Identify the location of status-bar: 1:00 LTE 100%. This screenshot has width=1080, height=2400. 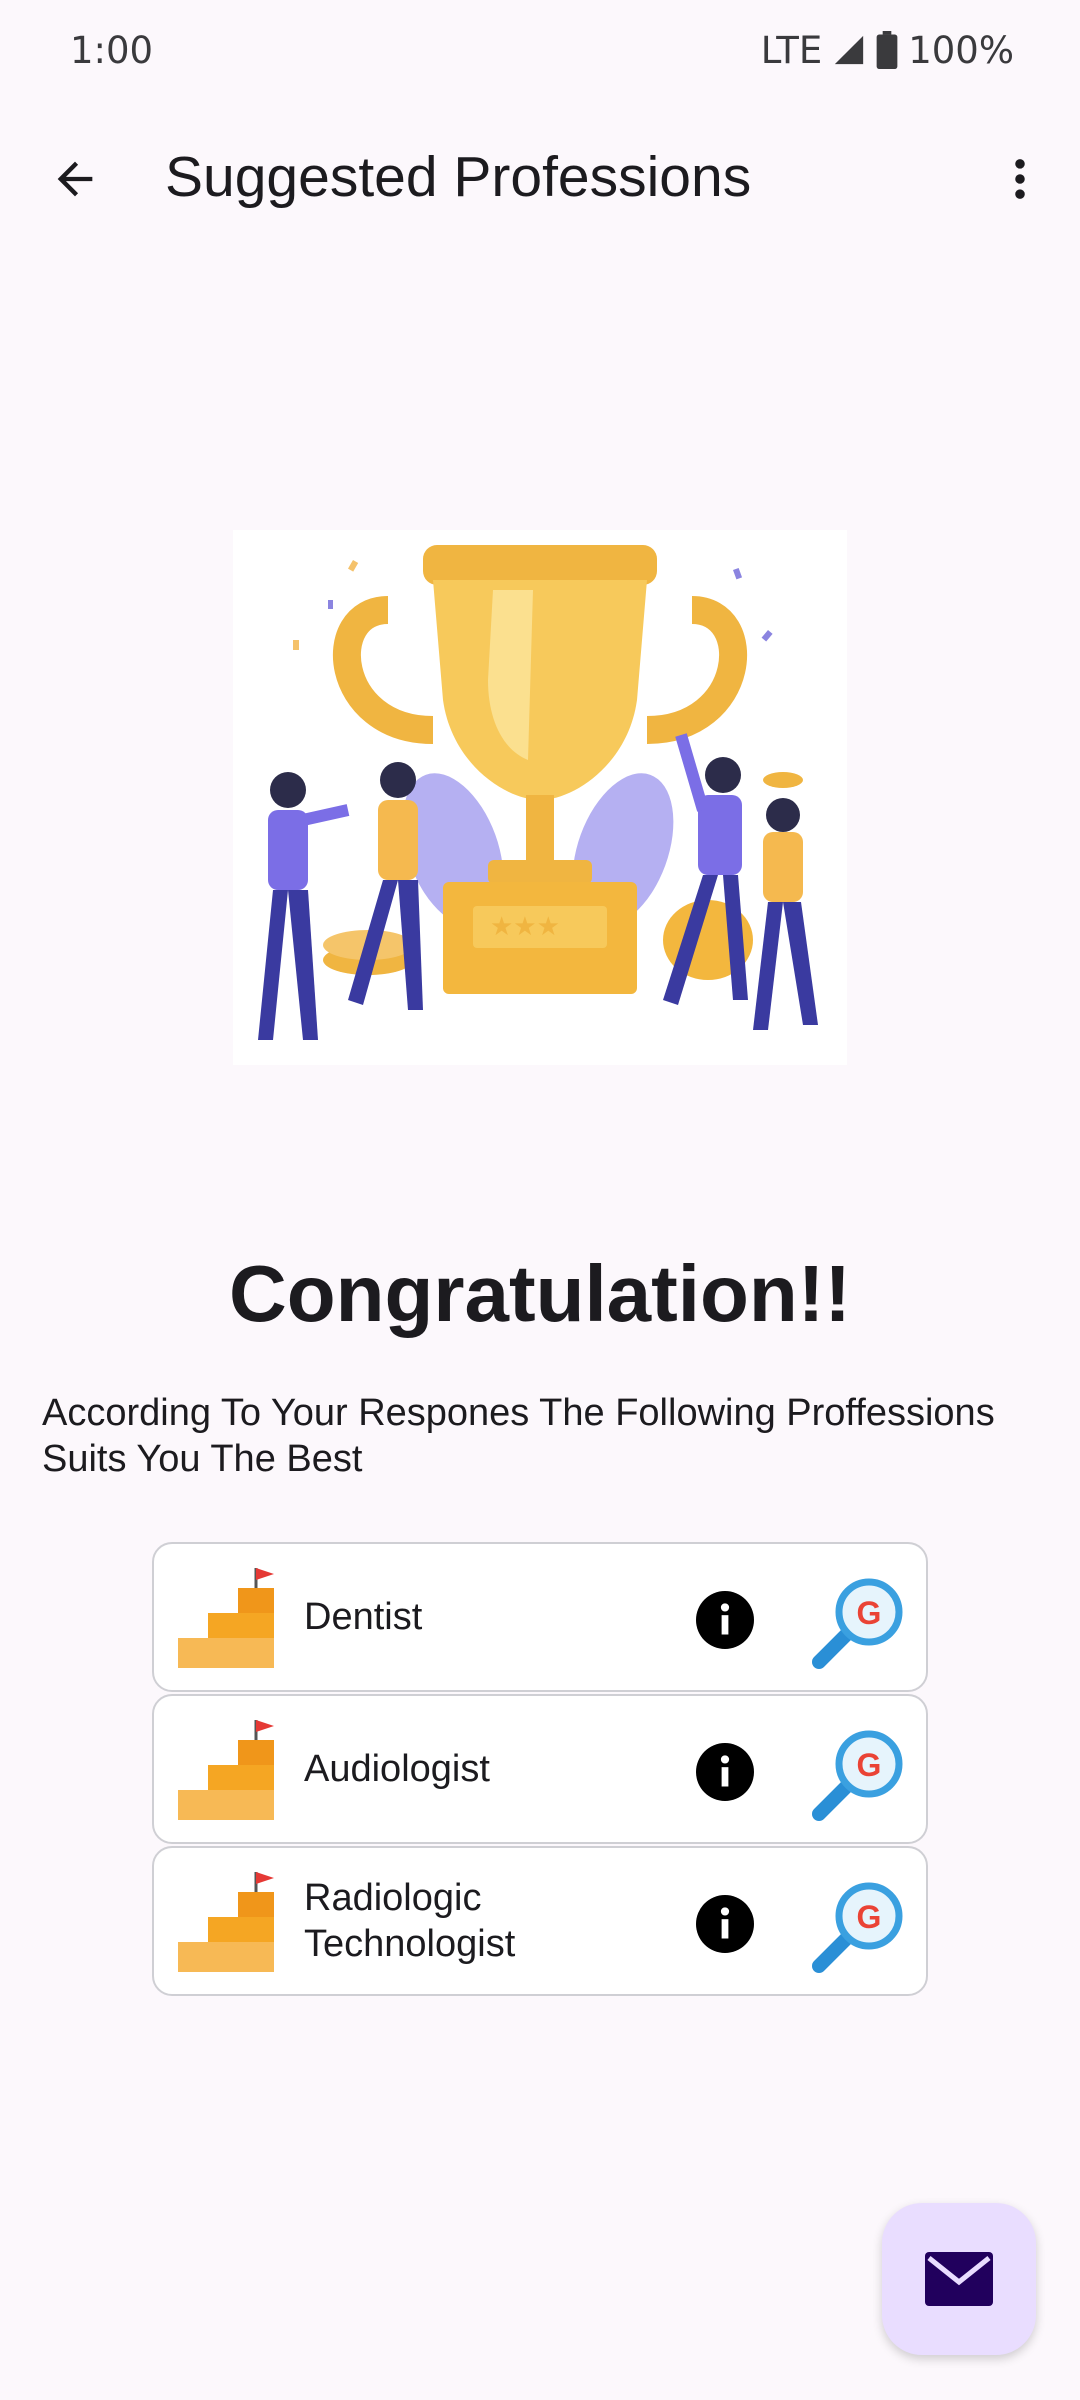
(540, 50).